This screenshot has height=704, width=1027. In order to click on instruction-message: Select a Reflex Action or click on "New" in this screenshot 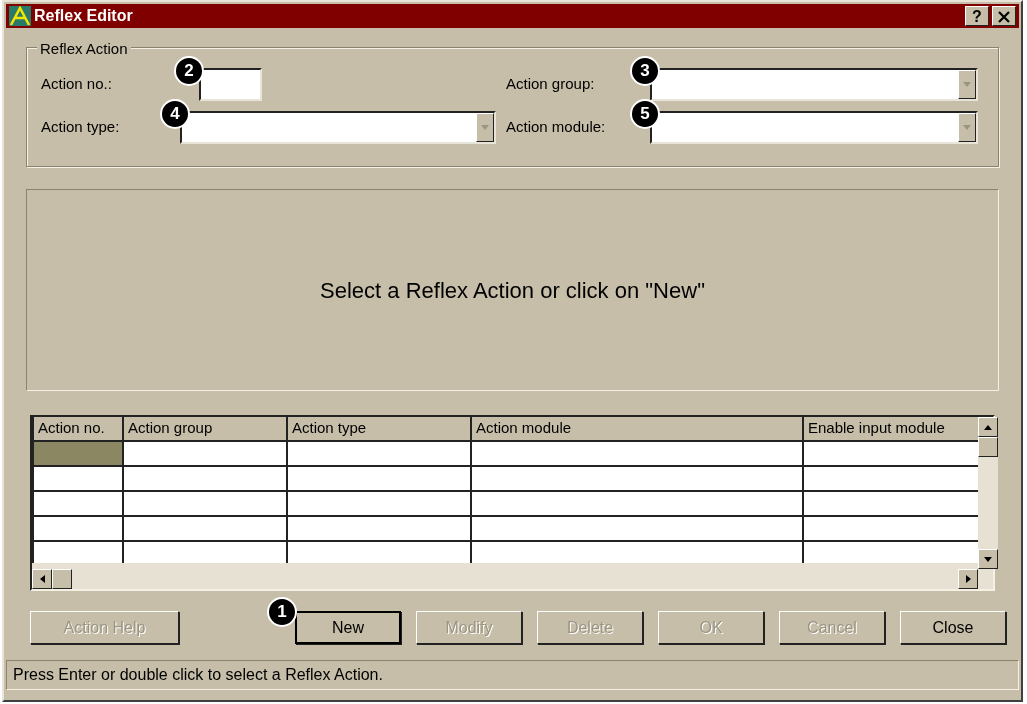, I will do `click(512, 290)`.